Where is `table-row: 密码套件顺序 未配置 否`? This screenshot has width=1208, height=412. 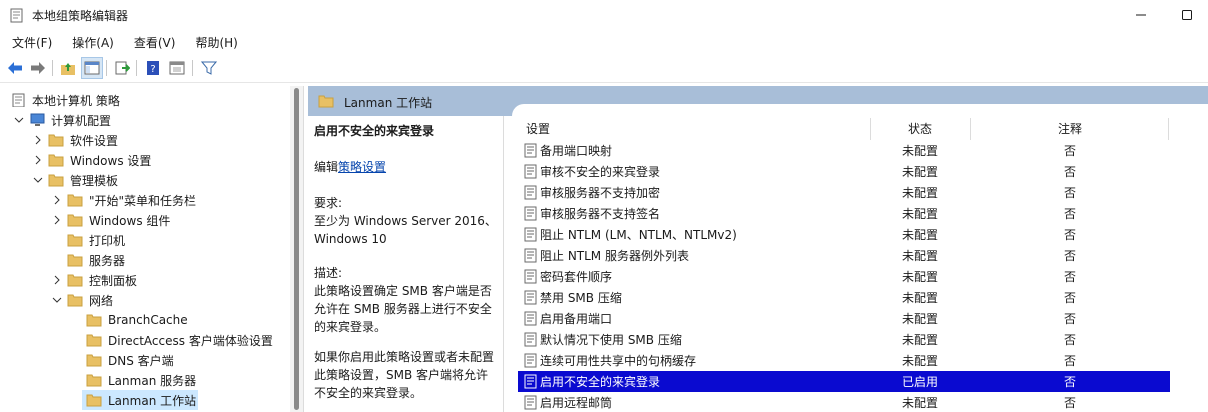 table-row: 密码套件顺序 未配置 否 is located at coordinates (844, 276).